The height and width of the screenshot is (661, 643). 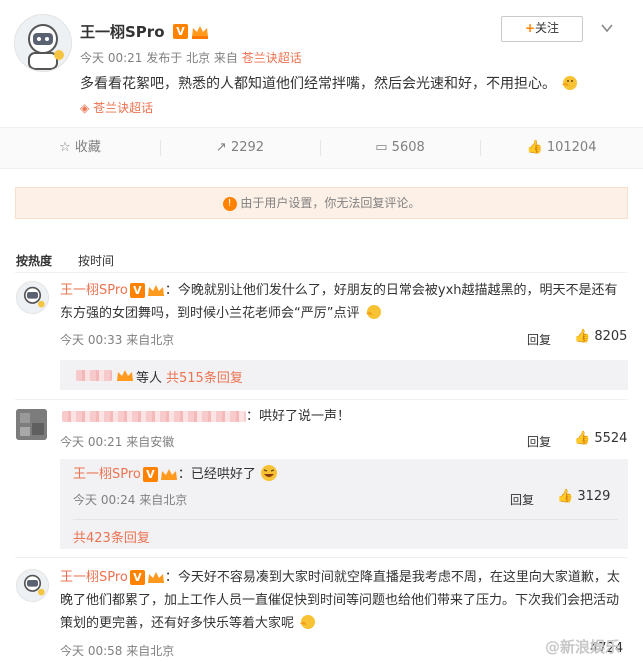 I want to click on warning-icon: !, so click(x=229, y=203).